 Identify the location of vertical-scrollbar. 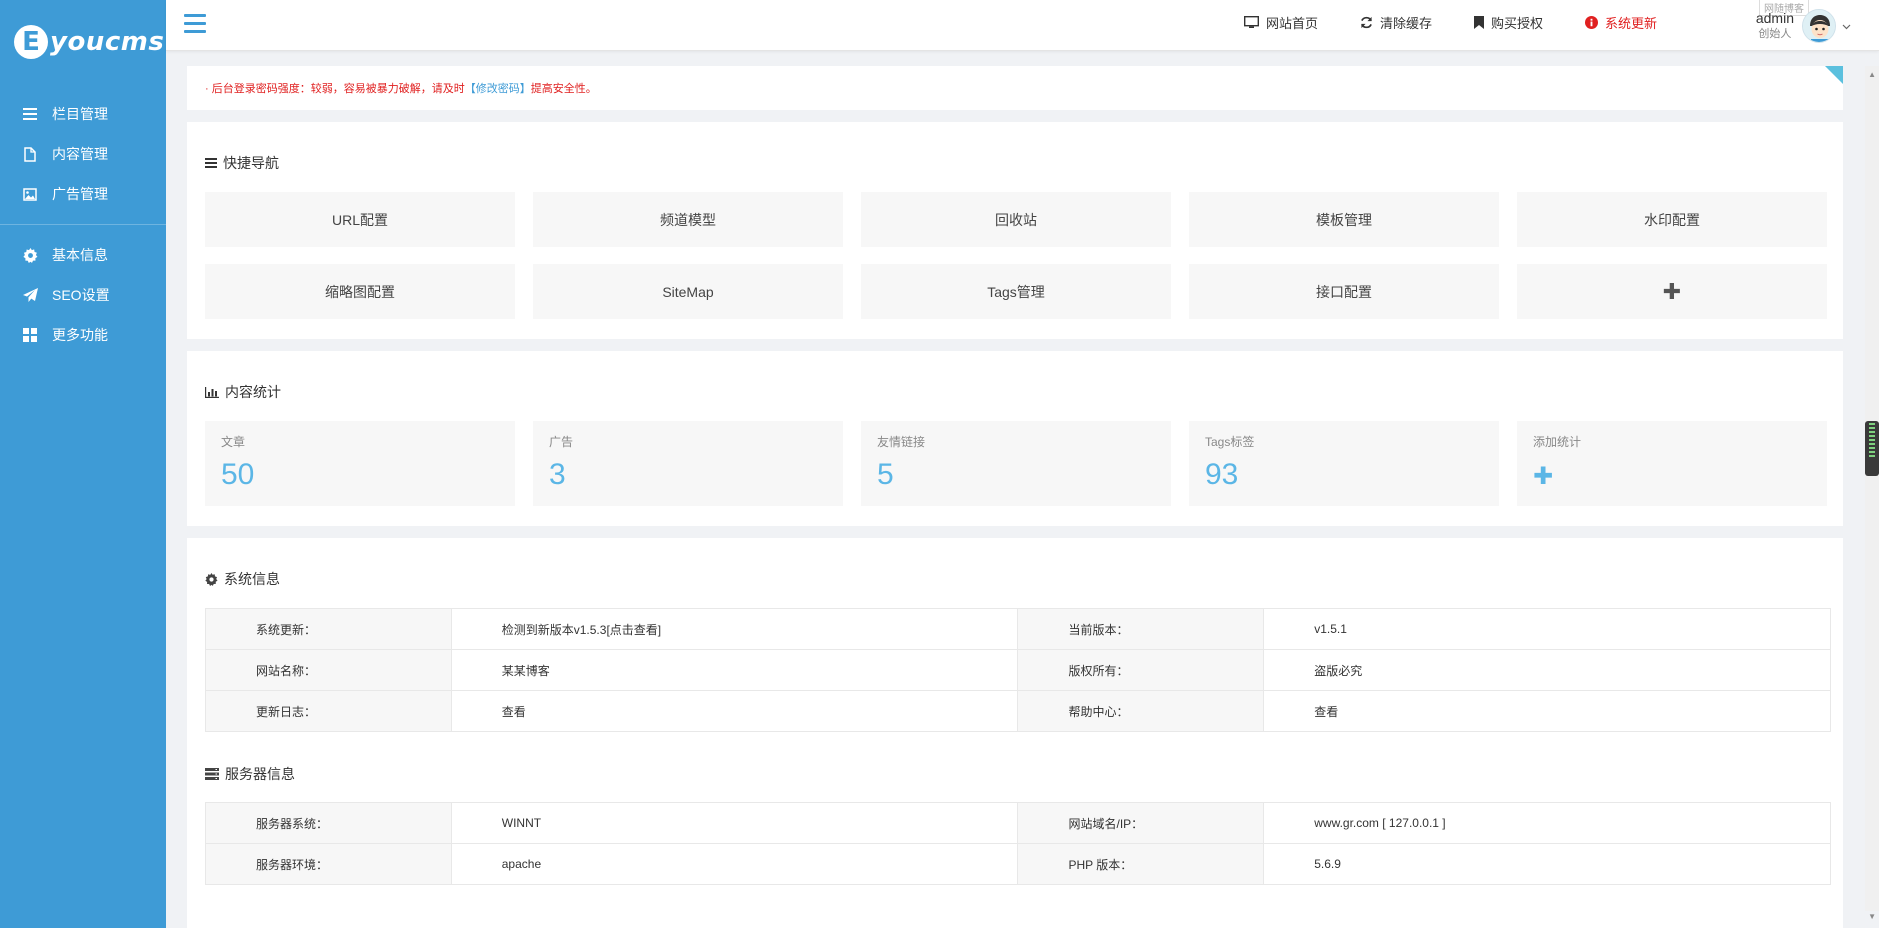
(1872, 488).